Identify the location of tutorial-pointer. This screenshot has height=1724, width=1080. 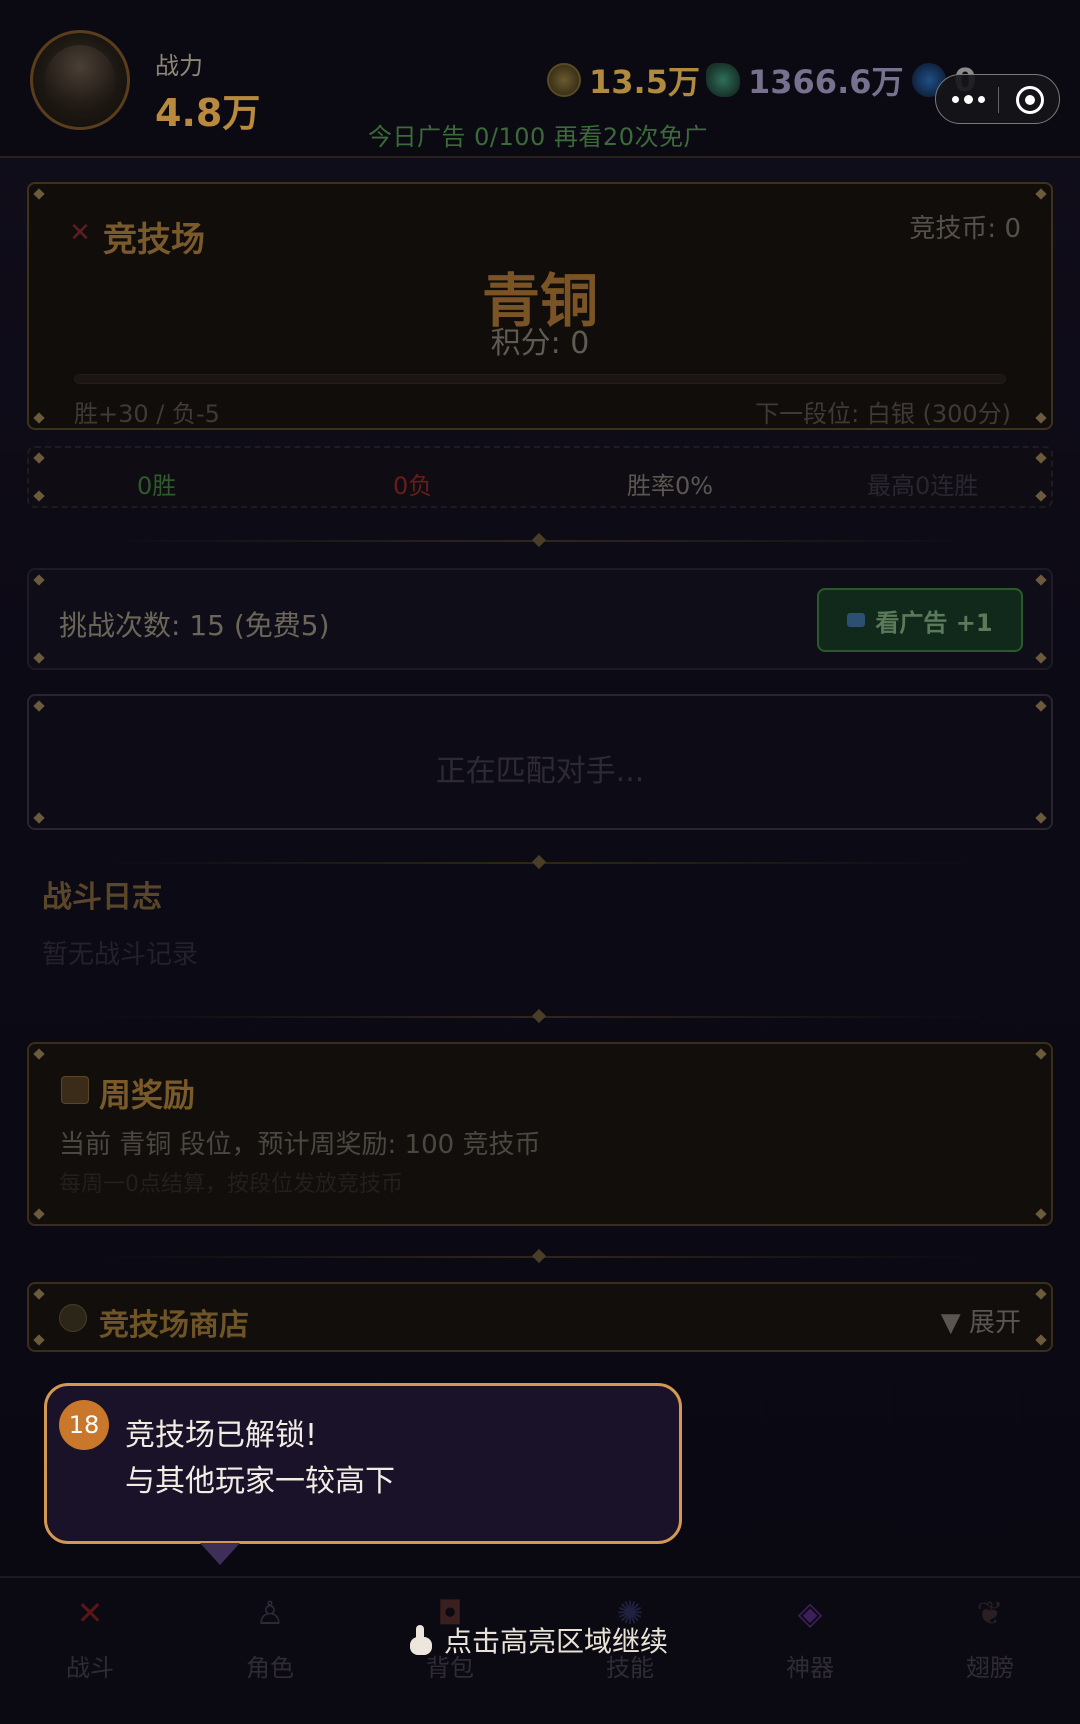
(220, 1554).